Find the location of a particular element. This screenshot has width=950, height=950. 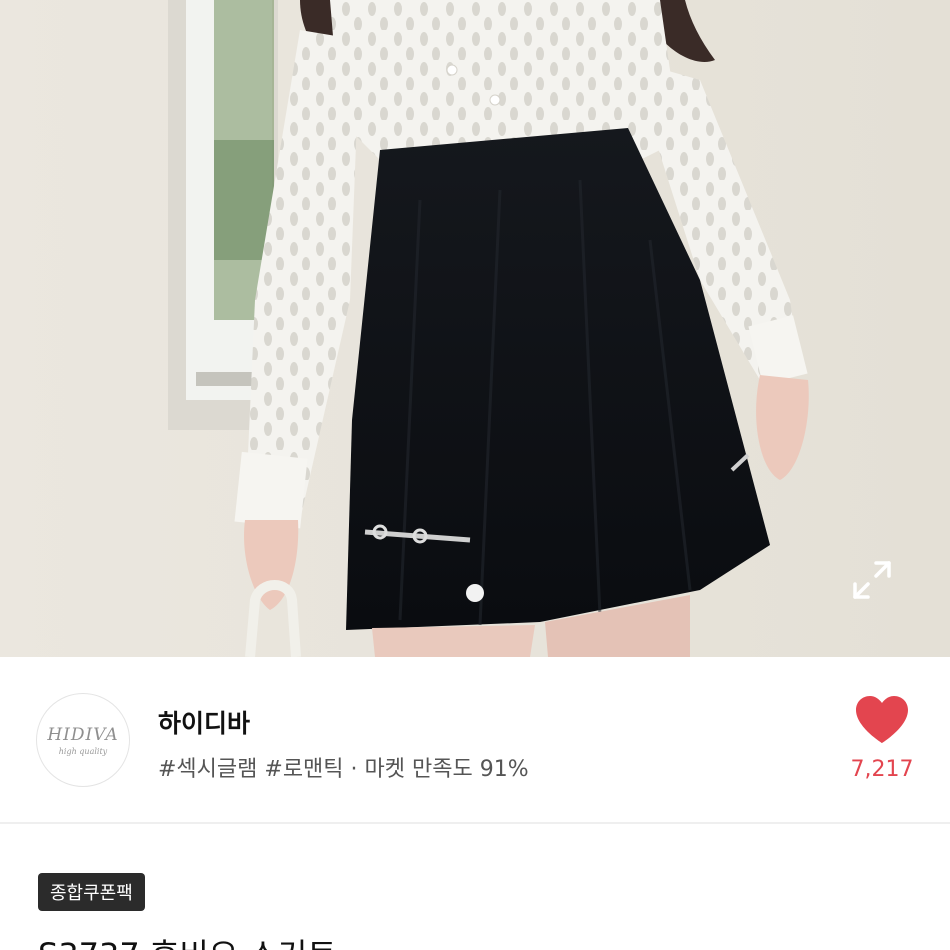

coupon-badge: 종합쿠폰팩 is located at coordinates (91, 892).